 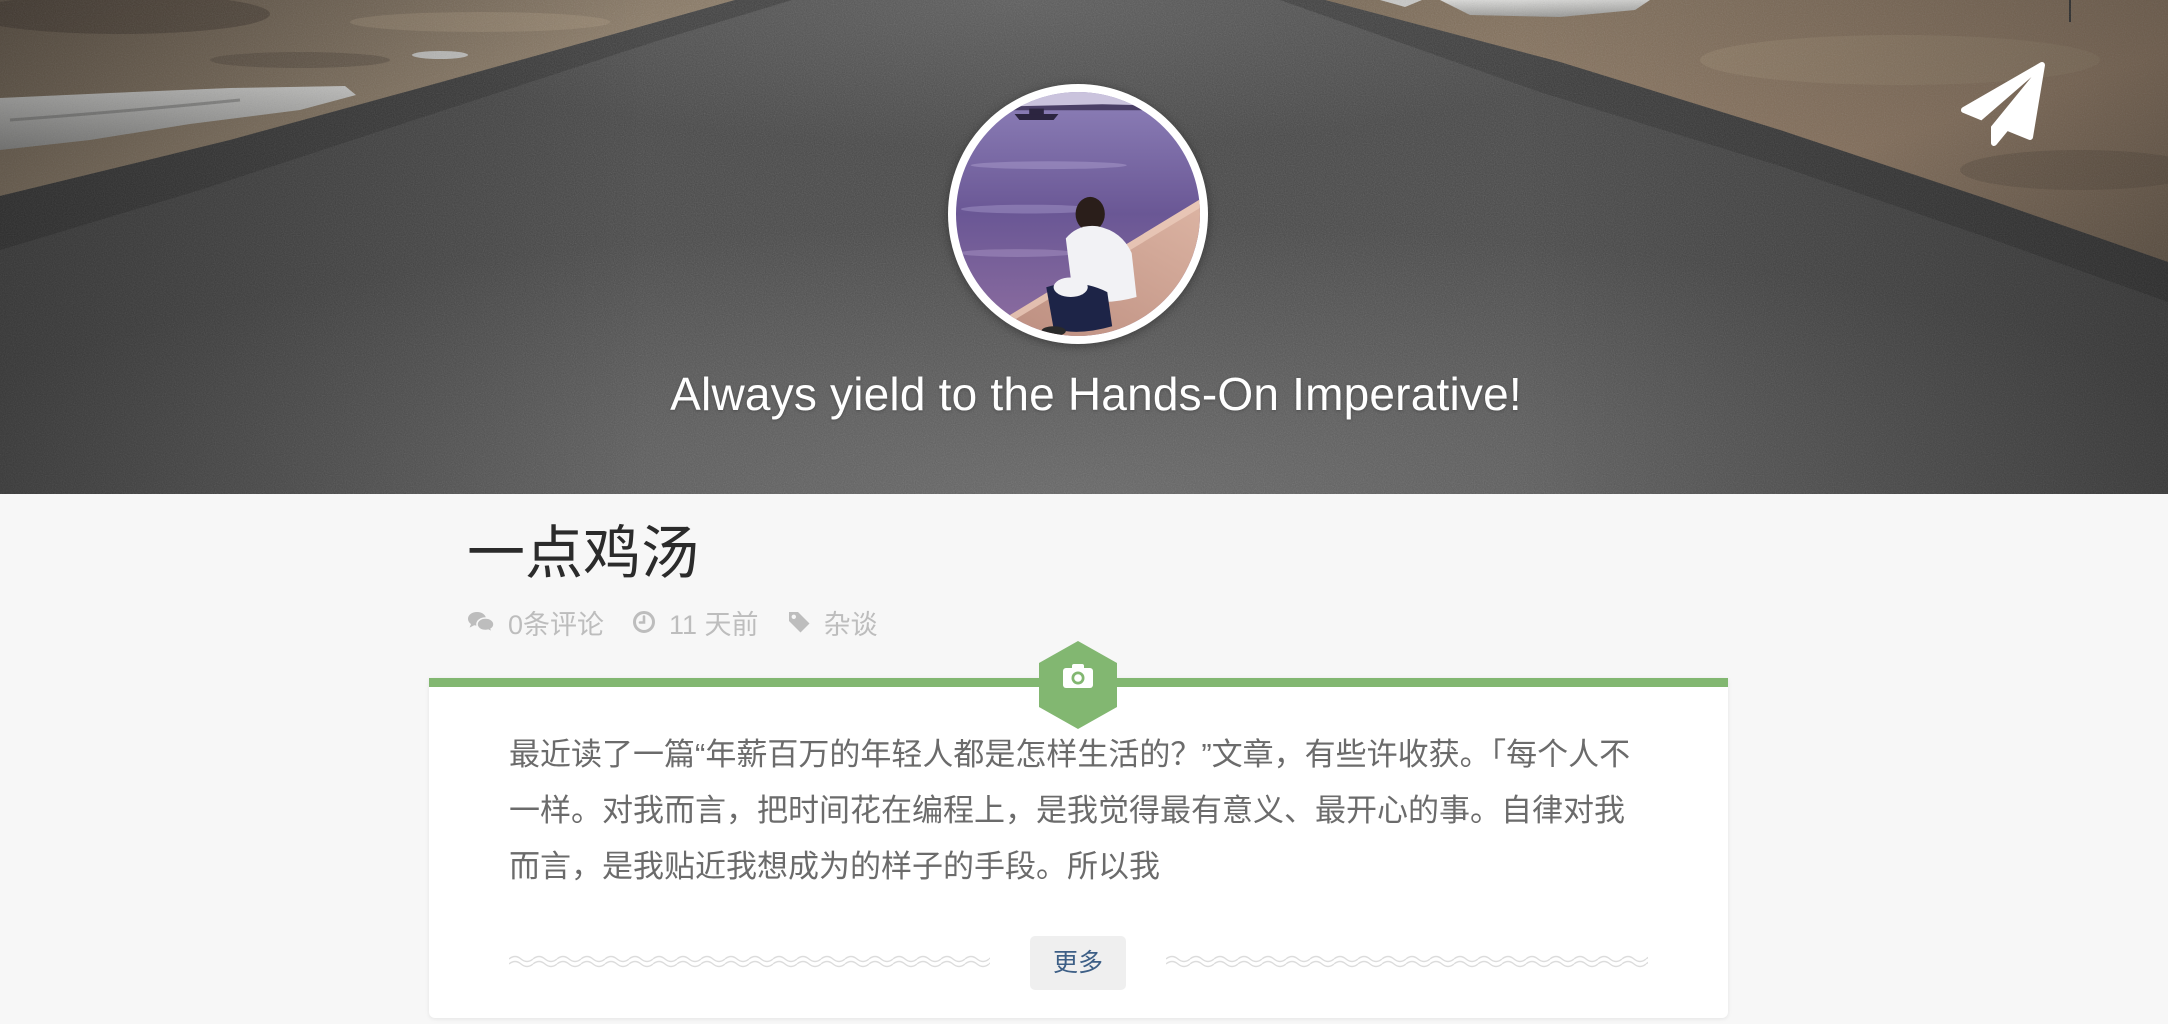 What do you see at coordinates (714, 624) in the screenshot?
I see `post-date-text: 11 天前` at bounding box center [714, 624].